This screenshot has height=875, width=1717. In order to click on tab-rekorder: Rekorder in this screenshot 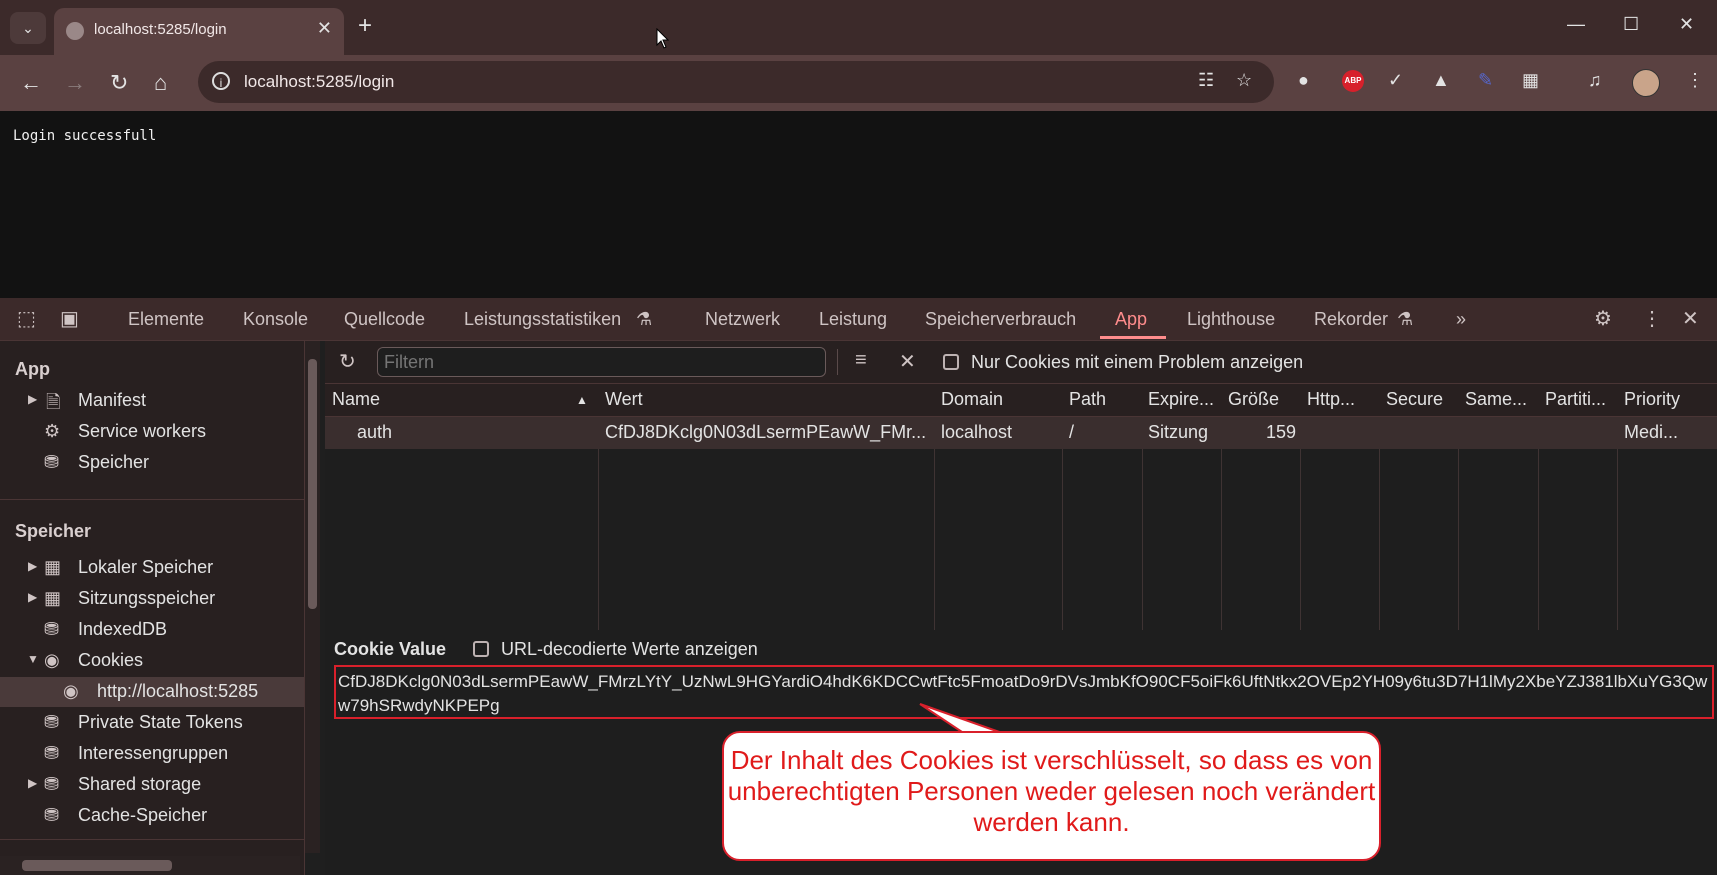, I will do `click(1351, 319)`.